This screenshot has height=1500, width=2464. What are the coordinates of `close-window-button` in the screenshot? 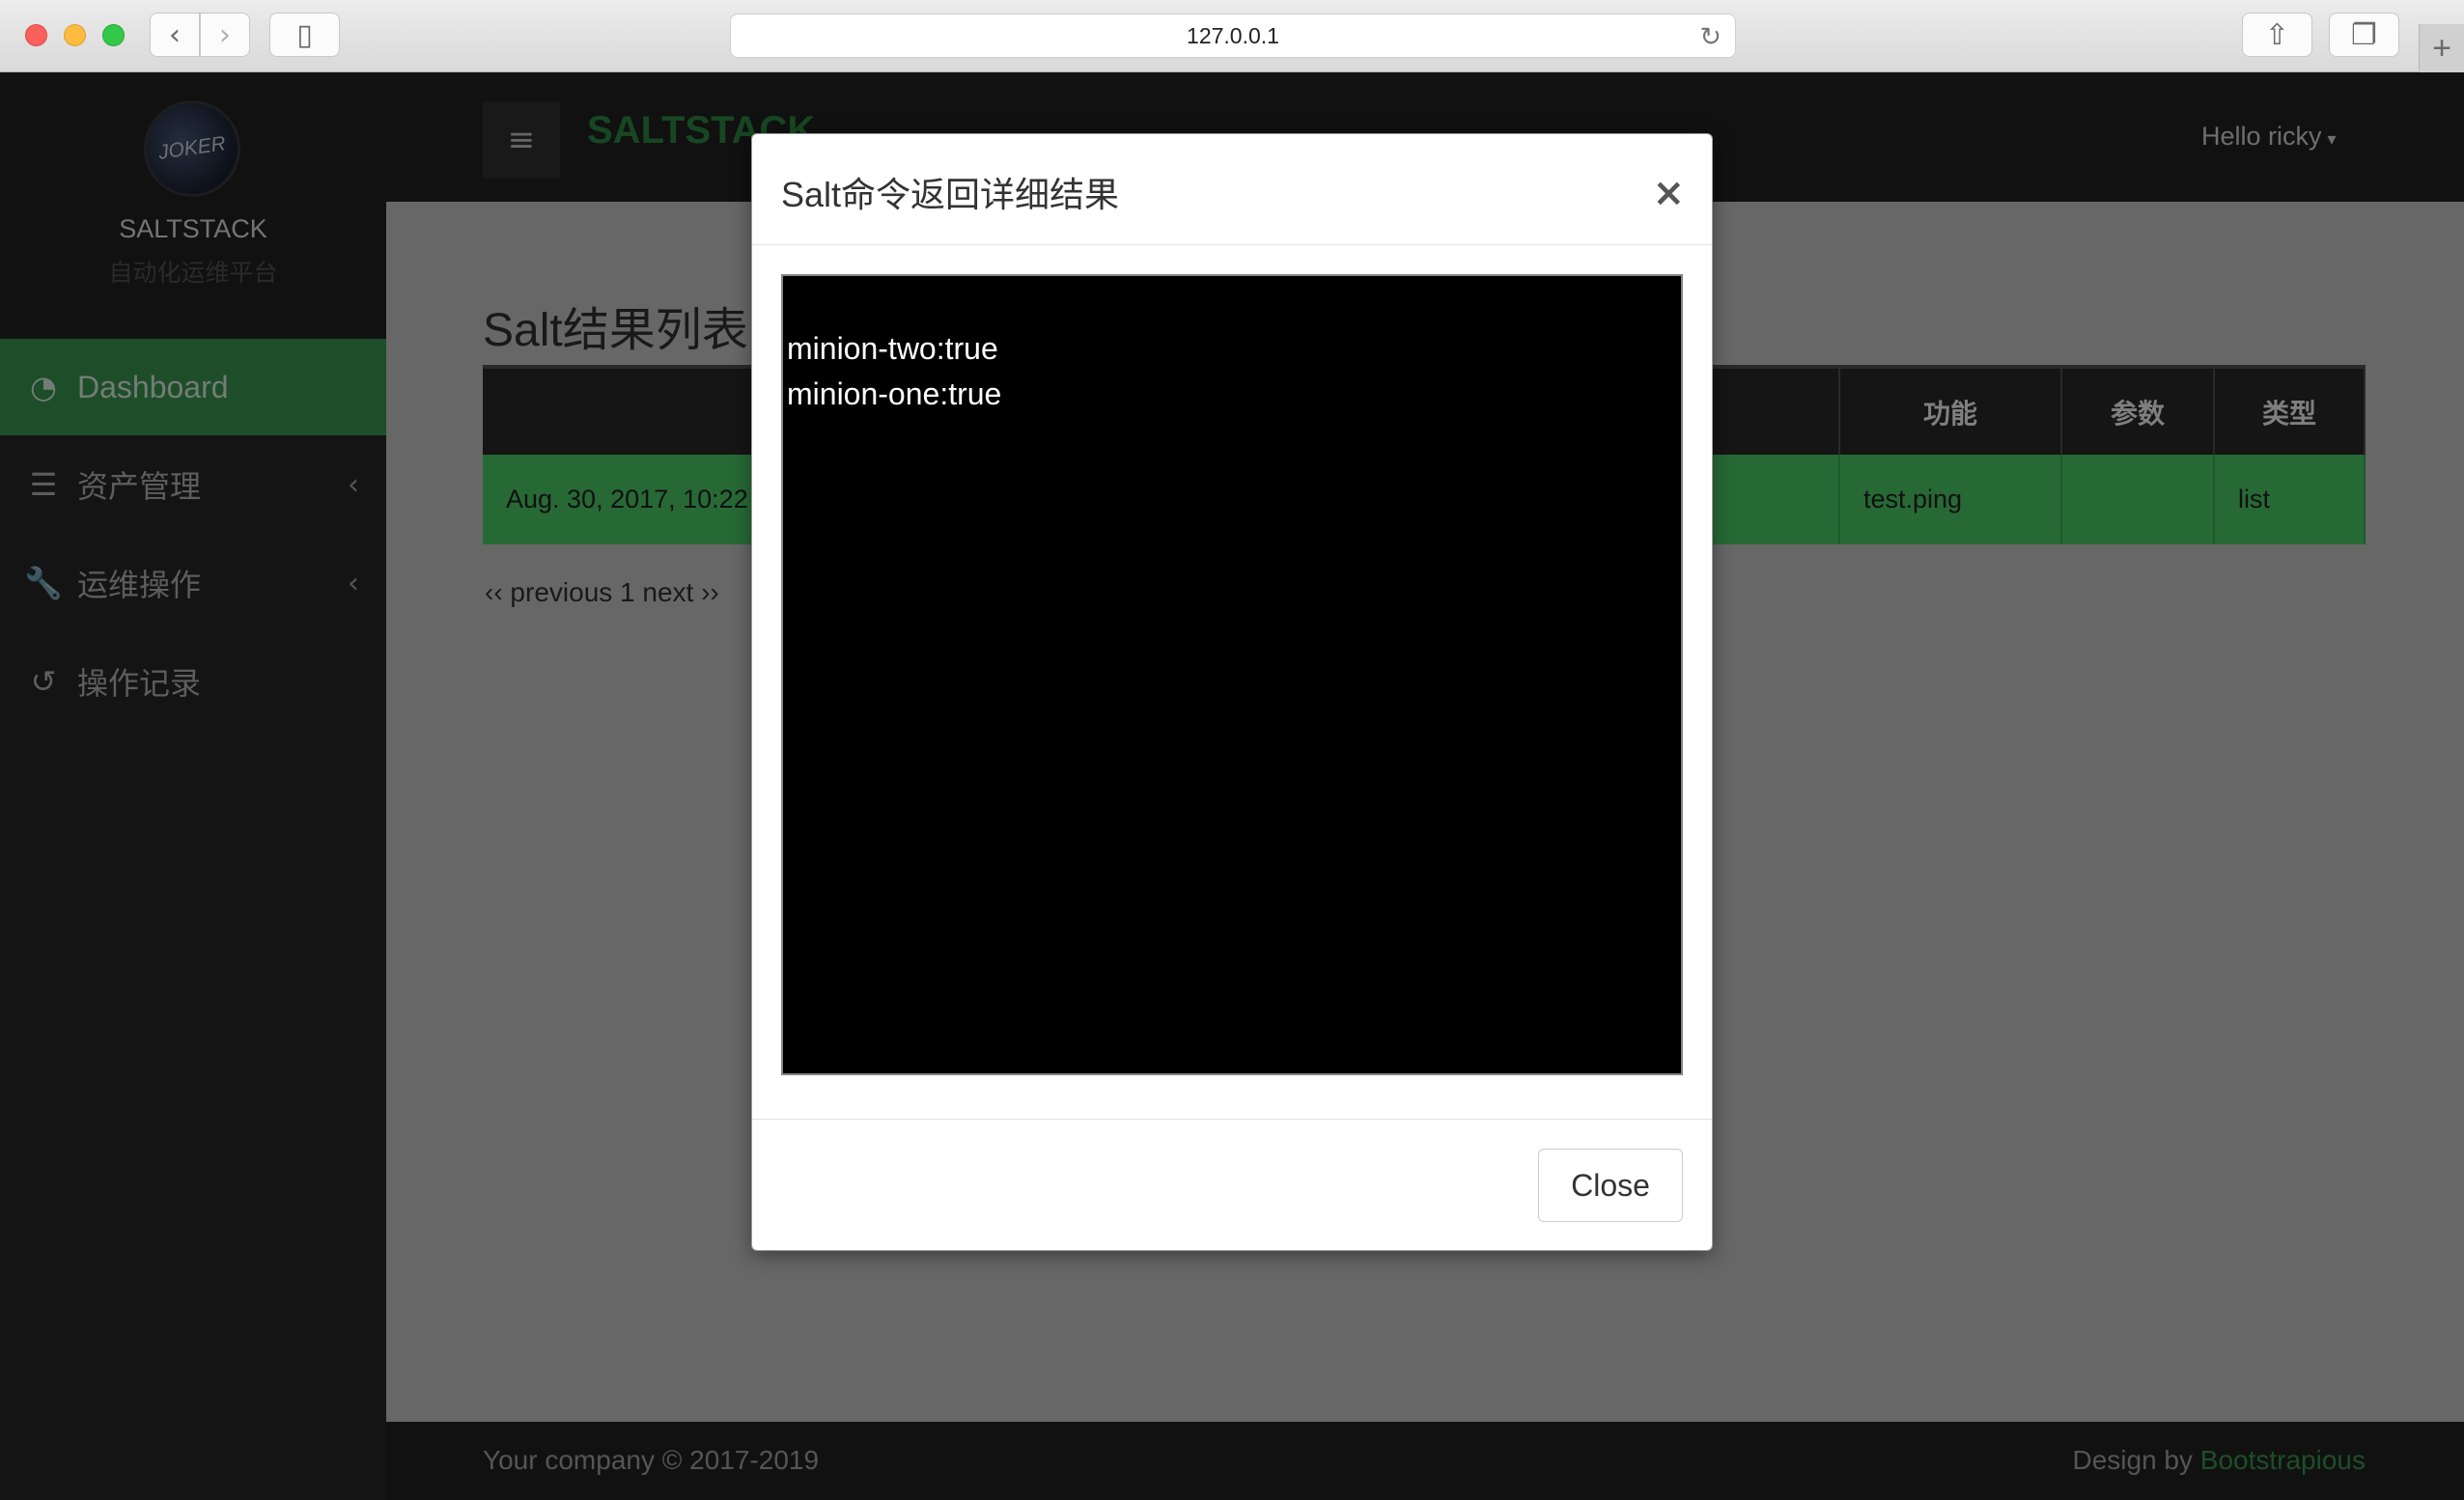 It's located at (36, 35).